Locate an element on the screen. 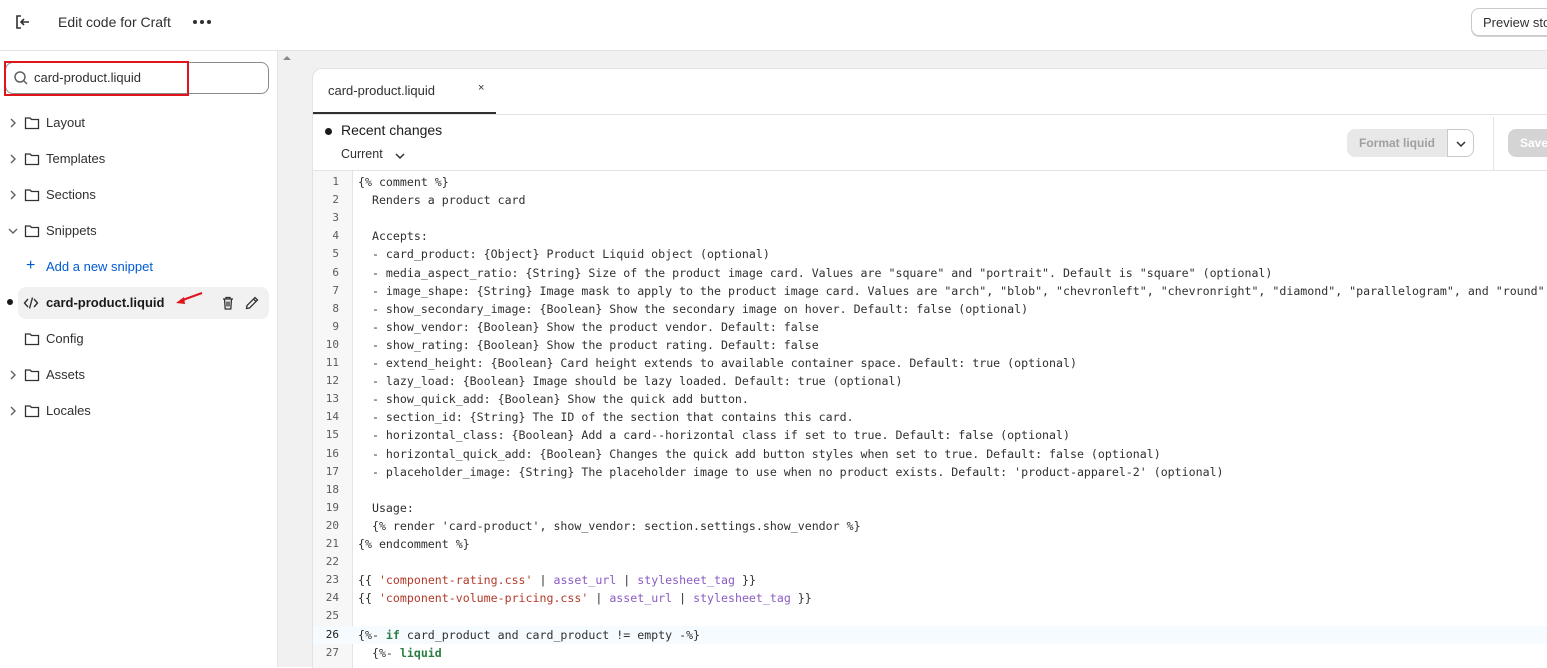 This screenshot has width=1547, height=668. version-select: Current is located at coordinates (362, 154).